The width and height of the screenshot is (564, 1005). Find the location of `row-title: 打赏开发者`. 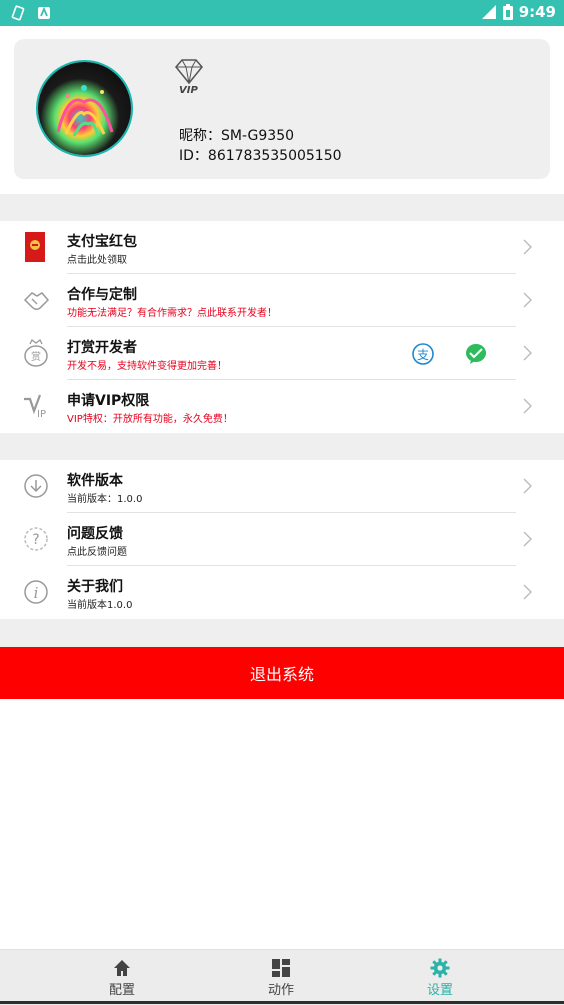

row-title: 打赏开发者 is located at coordinates (102, 348).